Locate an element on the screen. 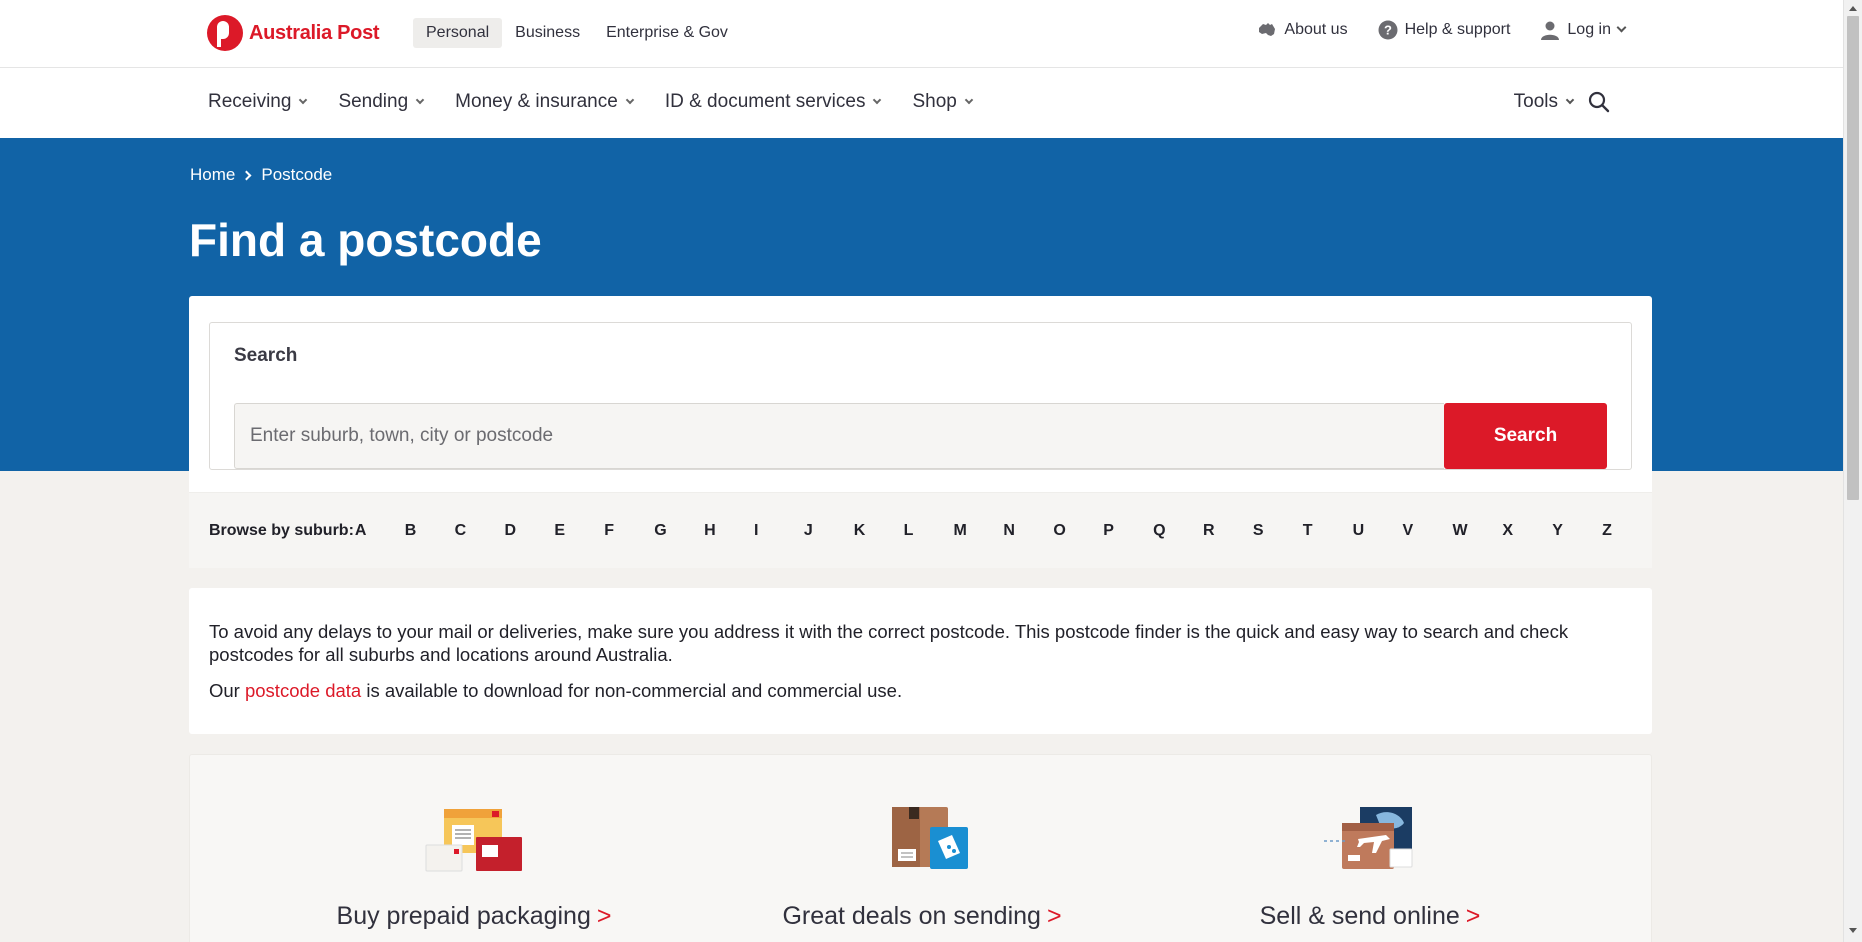 The width and height of the screenshot is (1862, 942). nav-tools-label: Tools is located at coordinates (1535, 101).